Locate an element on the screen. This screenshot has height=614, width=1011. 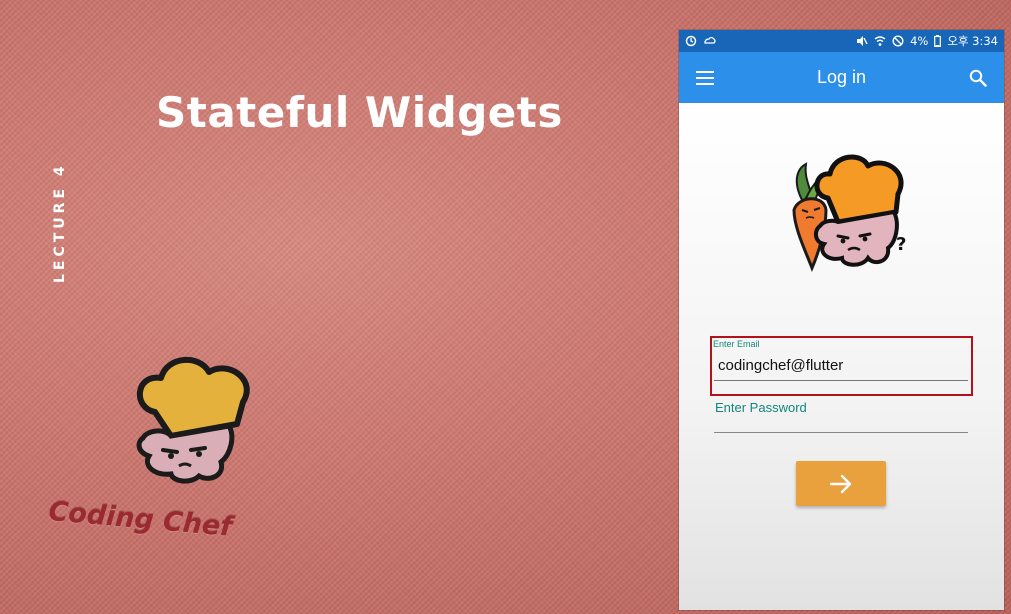
status-bar: 4% 오후 3:34 is located at coordinates (841, 41).